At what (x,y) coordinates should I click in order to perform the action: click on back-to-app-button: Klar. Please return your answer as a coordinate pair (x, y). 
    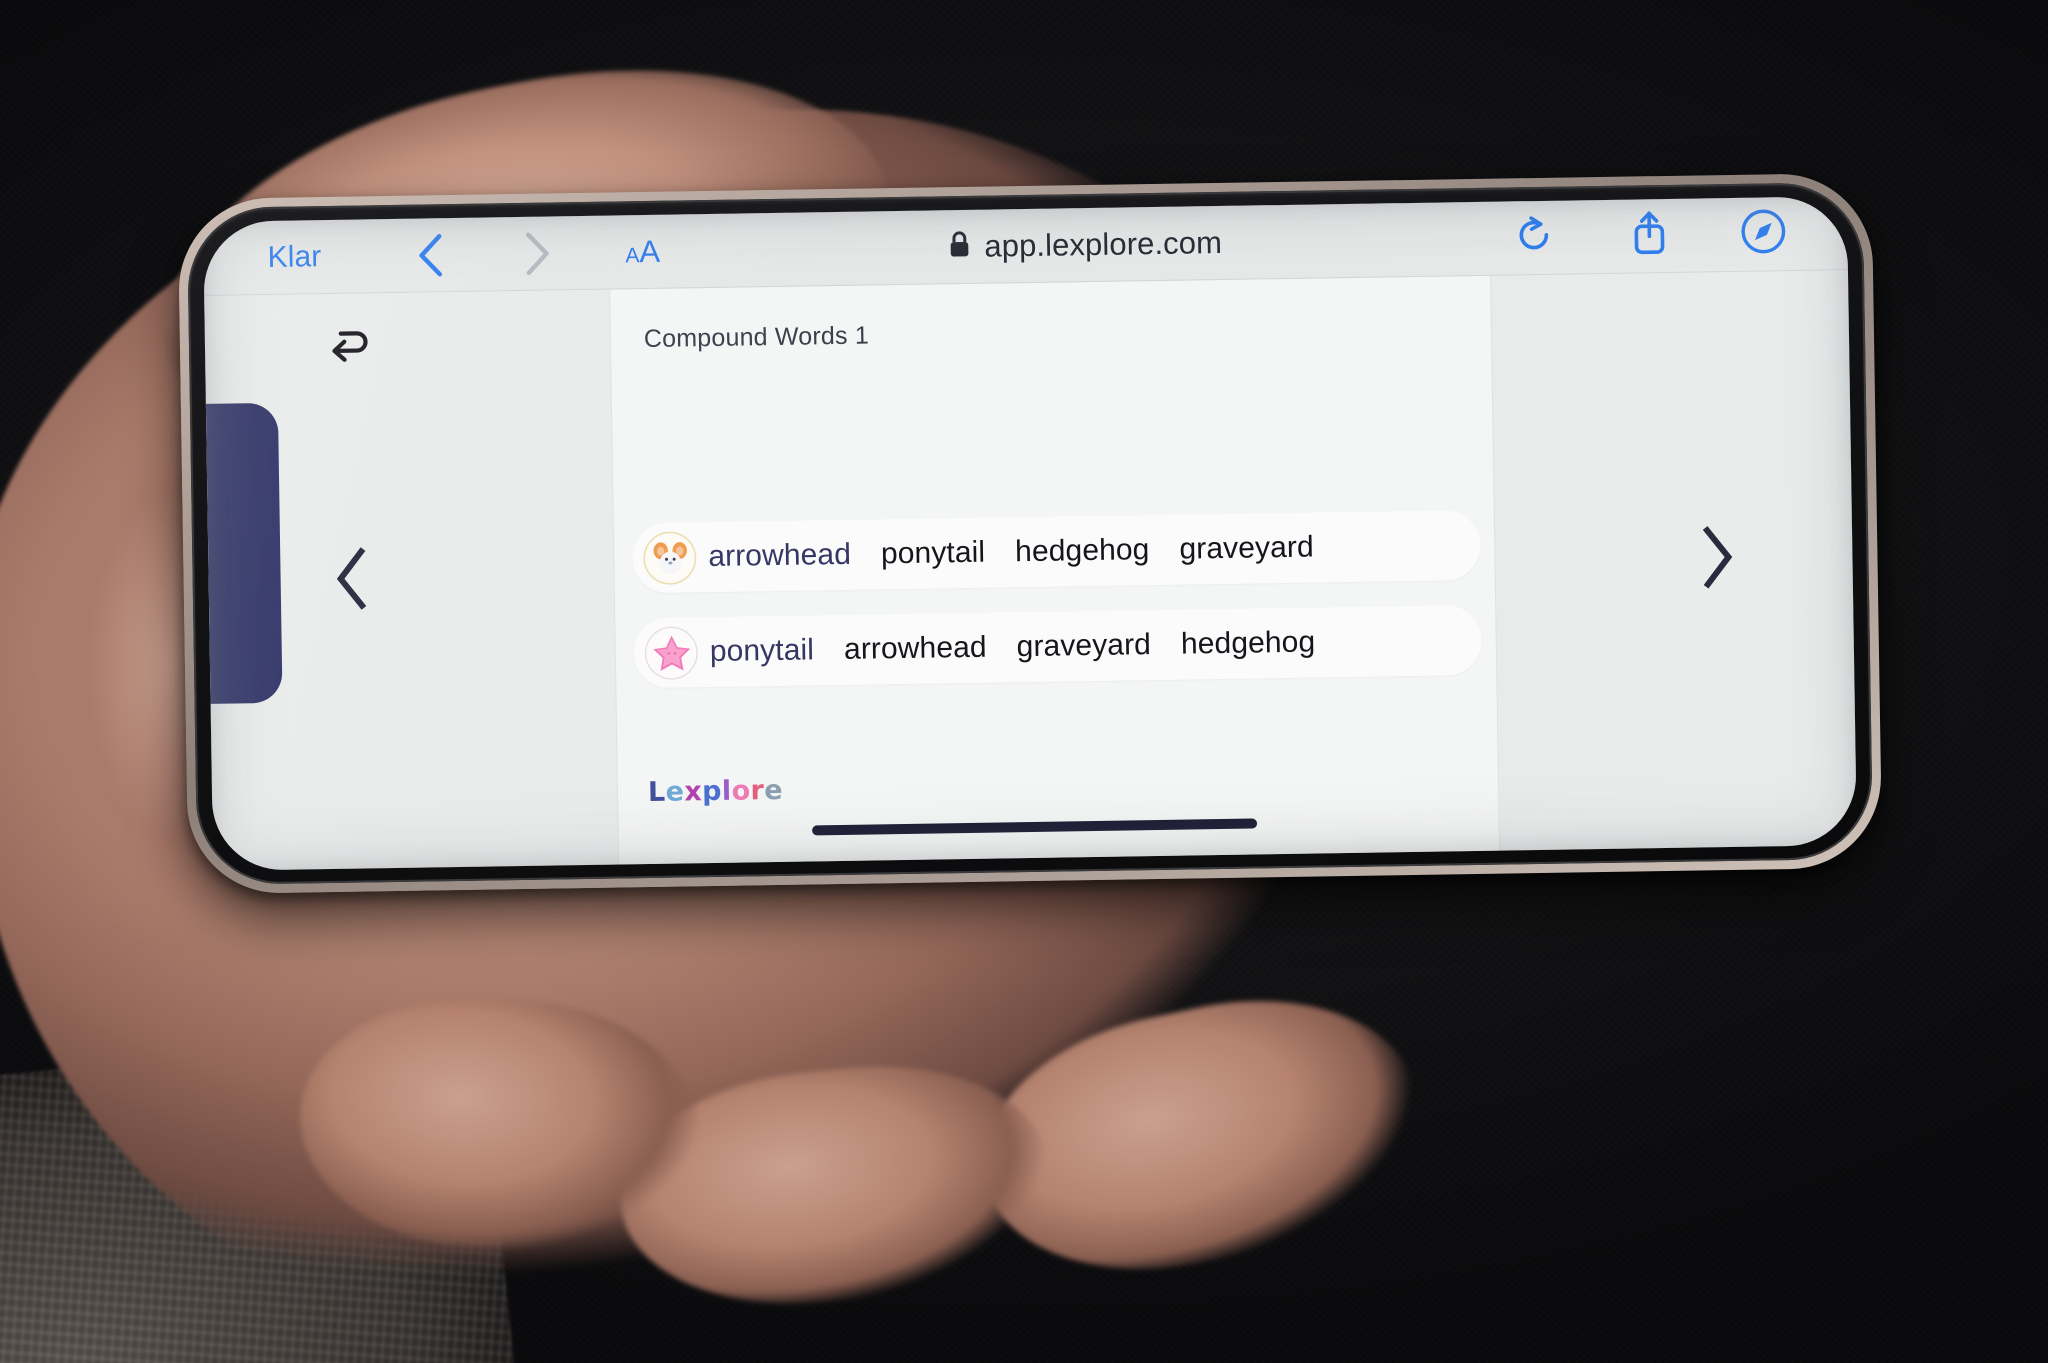
    Looking at the image, I should click on (294, 257).